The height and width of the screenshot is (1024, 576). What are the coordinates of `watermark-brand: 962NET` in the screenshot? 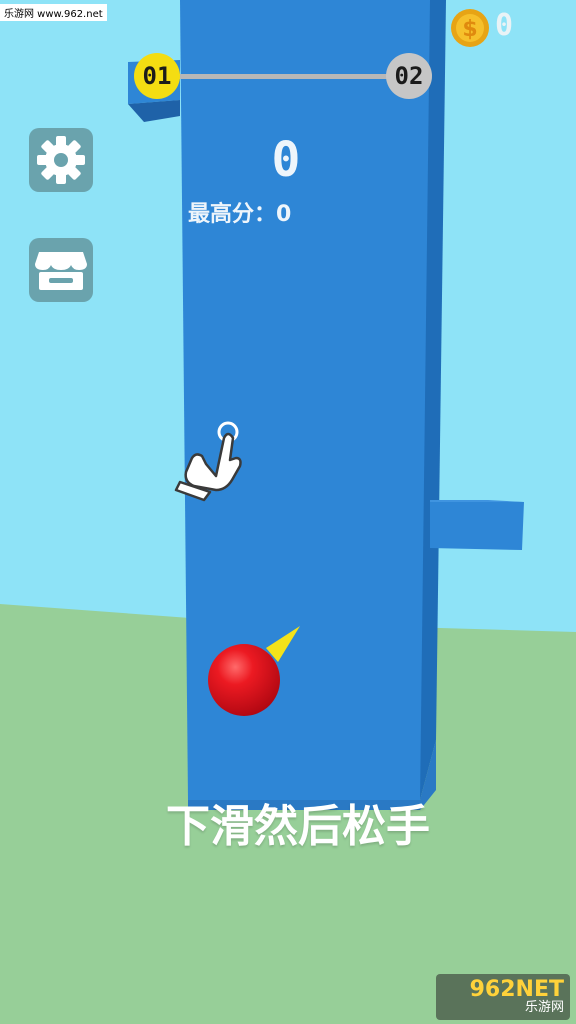 It's located at (516, 989).